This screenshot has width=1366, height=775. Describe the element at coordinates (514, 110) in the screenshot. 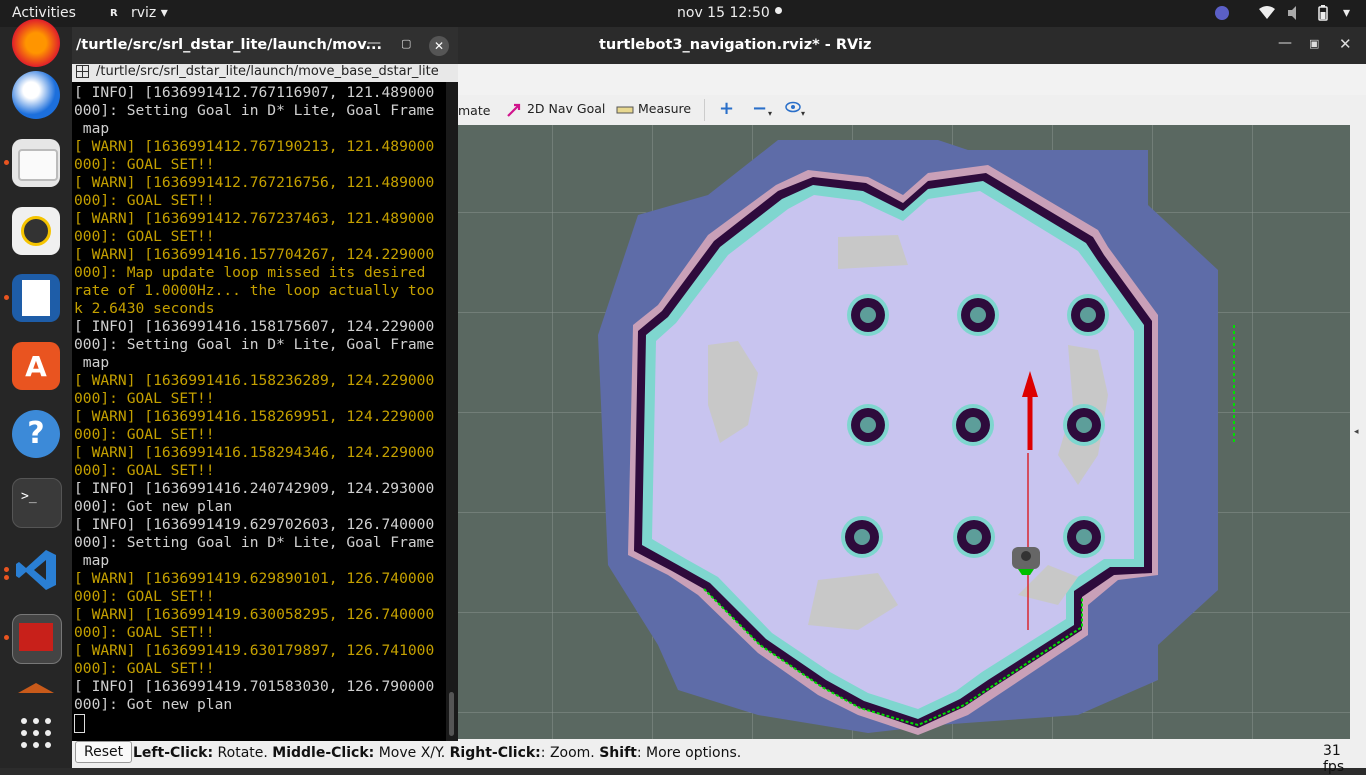

I see `nav-goal-arrow-icon` at that location.